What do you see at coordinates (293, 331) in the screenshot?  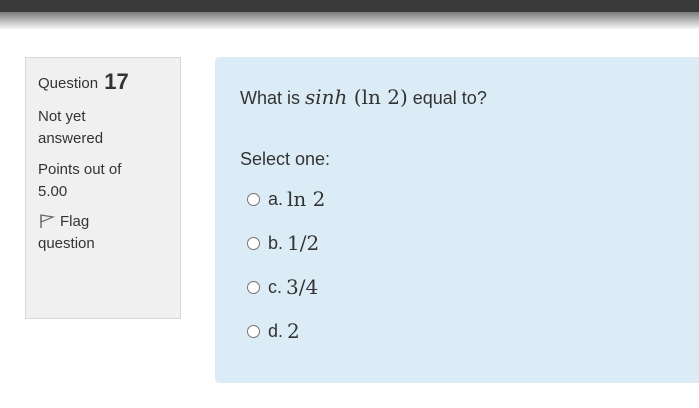 I see `answer-value: 2` at bounding box center [293, 331].